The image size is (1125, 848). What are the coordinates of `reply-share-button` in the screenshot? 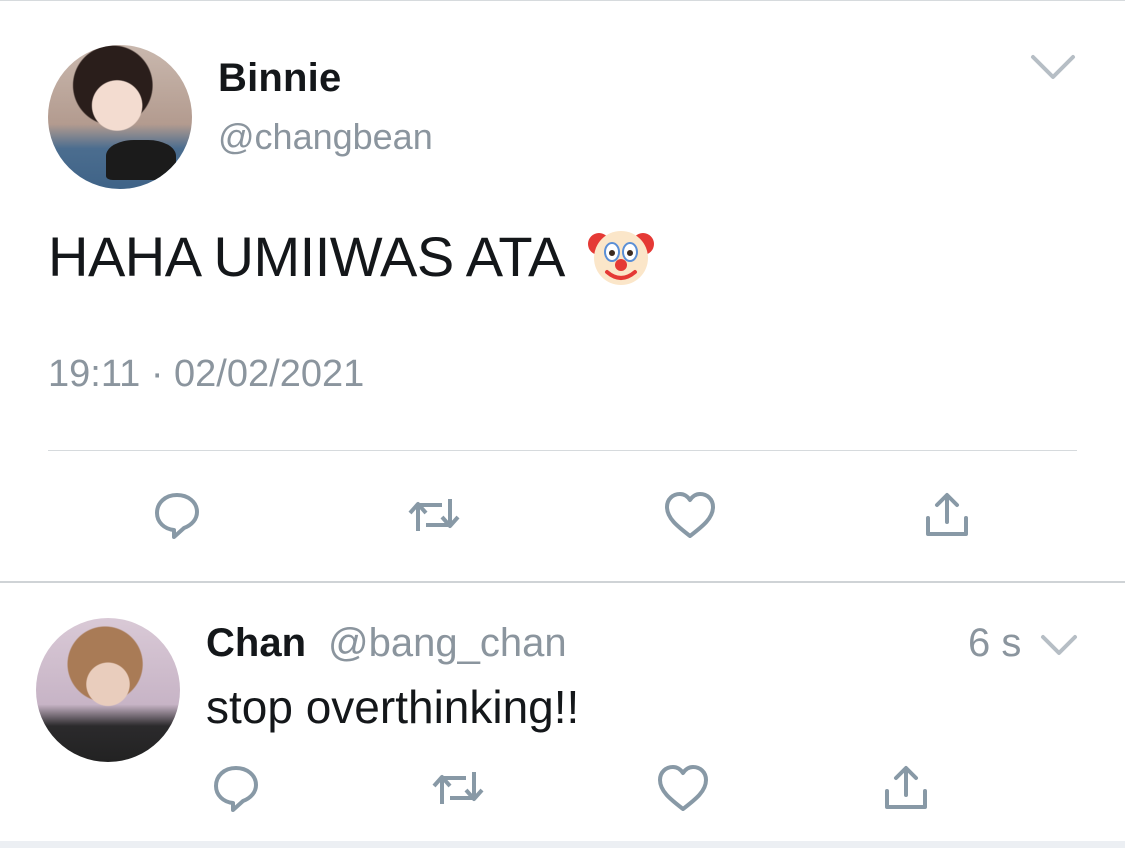 It's located at (906, 788).